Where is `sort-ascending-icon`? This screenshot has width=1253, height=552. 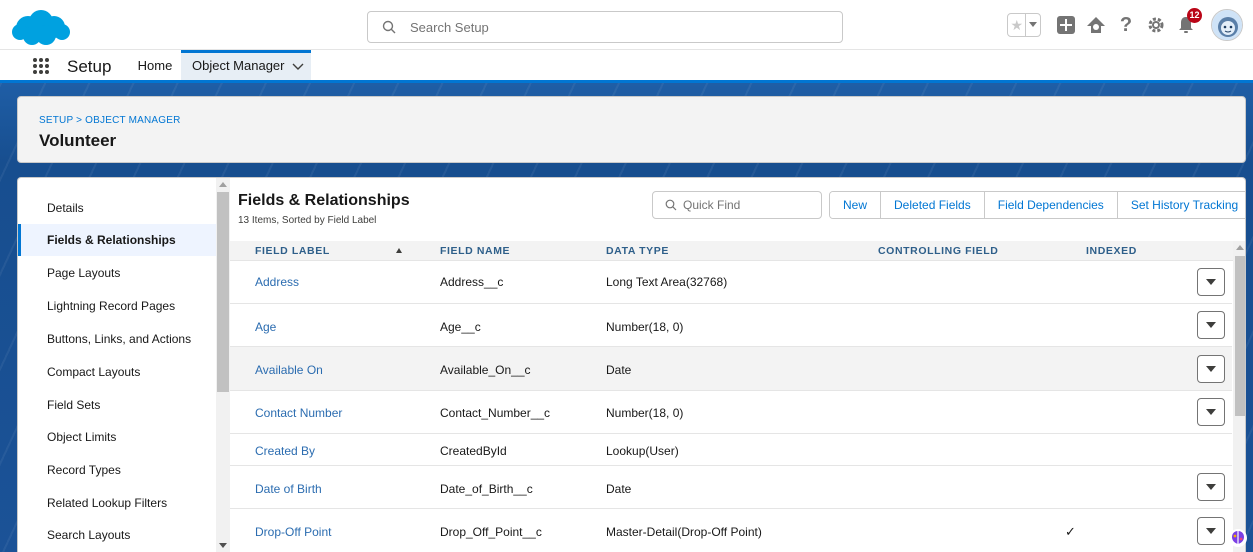
sort-ascending-icon is located at coordinates (399, 250).